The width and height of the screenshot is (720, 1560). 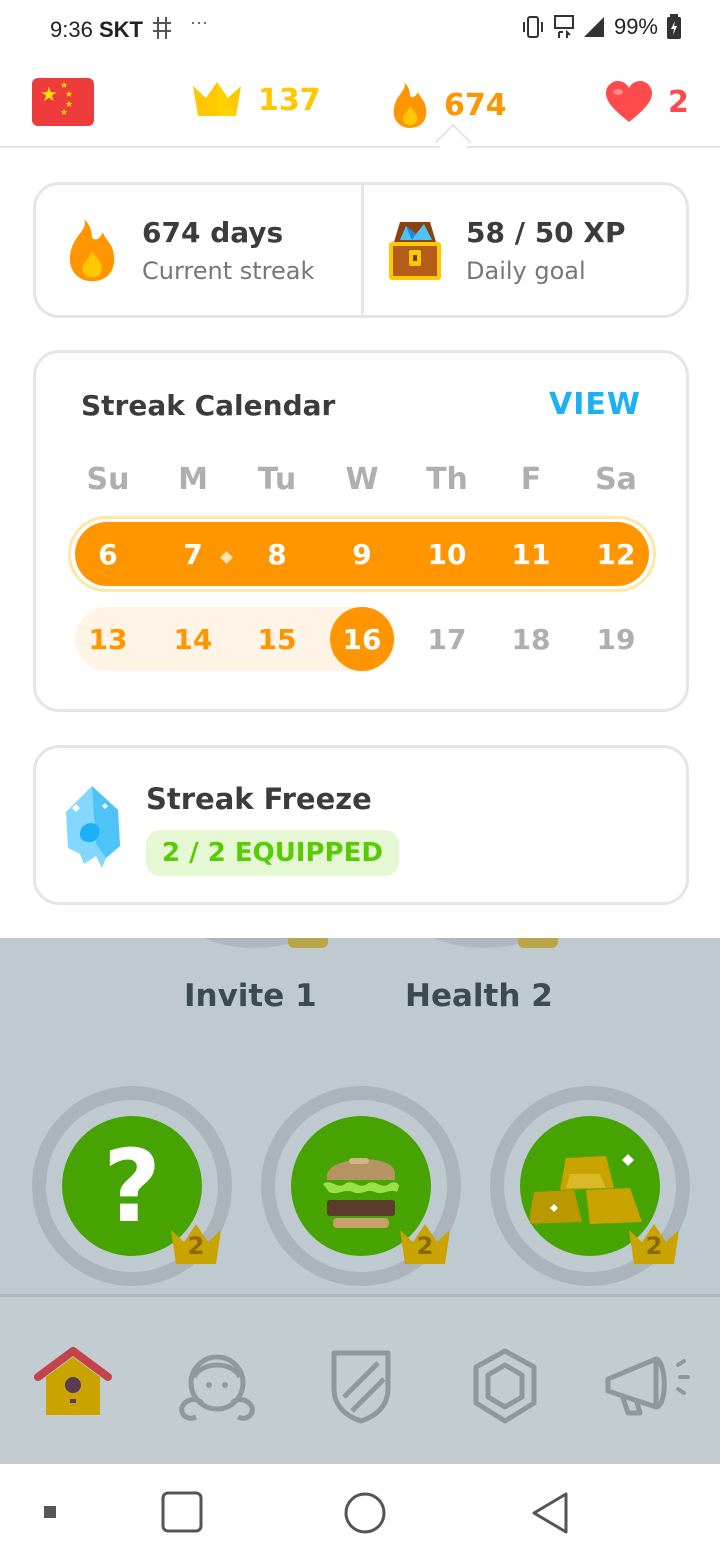 What do you see at coordinates (93, 827) in the screenshot?
I see `ice-cube-icon` at bounding box center [93, 827].